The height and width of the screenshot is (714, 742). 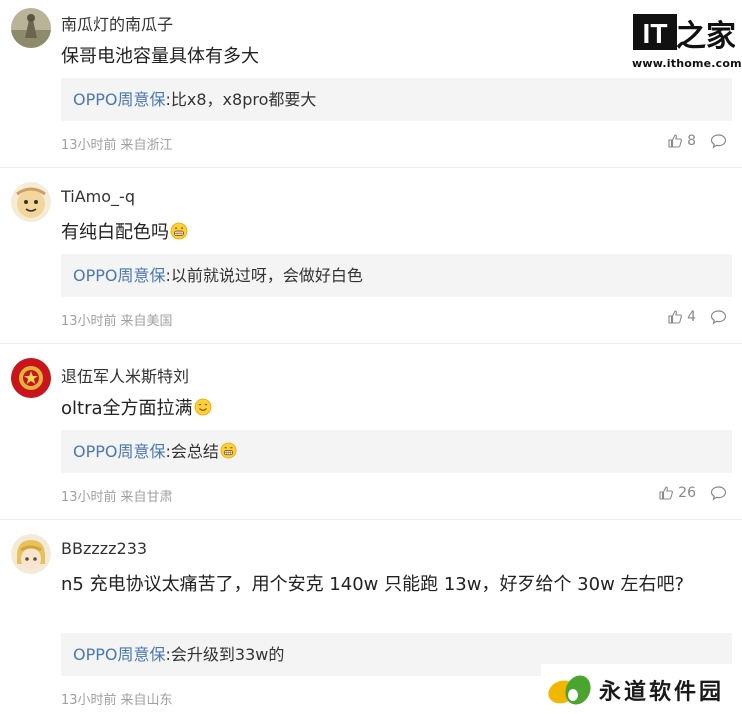 I want to click on location: 来自浙江, so click(x=146, y=145).